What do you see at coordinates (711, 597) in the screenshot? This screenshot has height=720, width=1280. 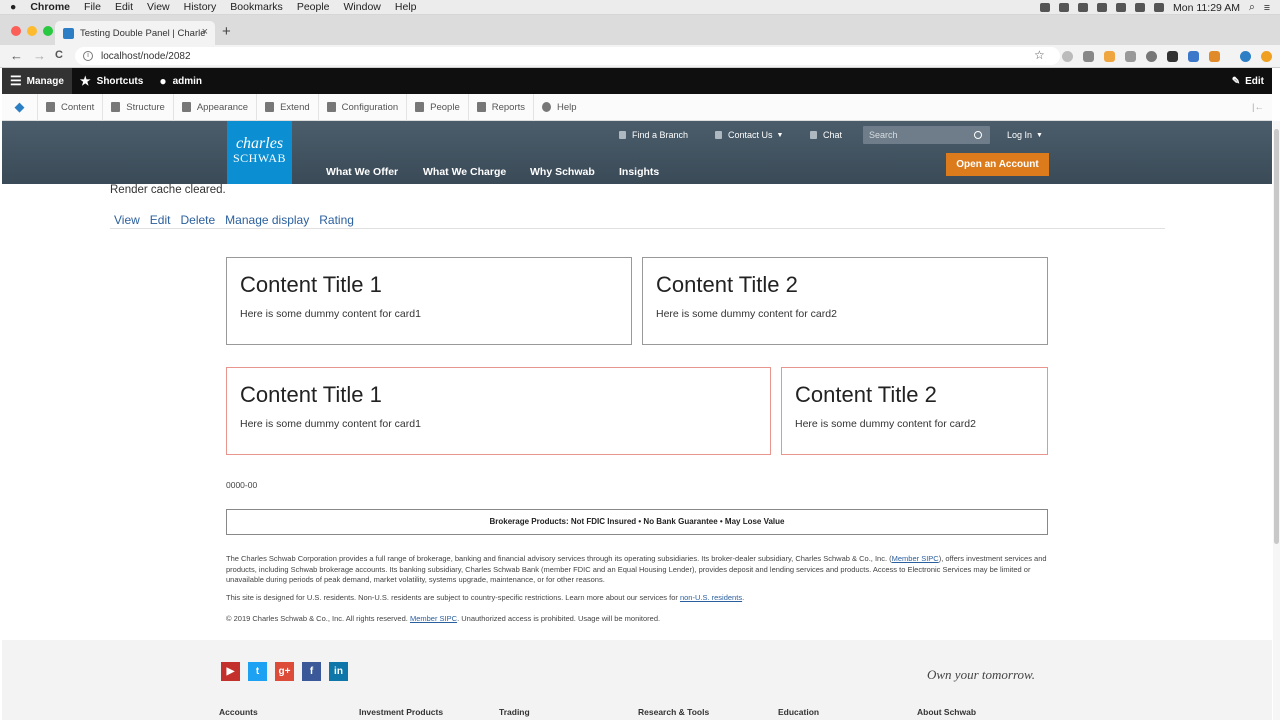 I see `non-us-residents-link: non-U.S. residents` at bounding box center [711, 597].